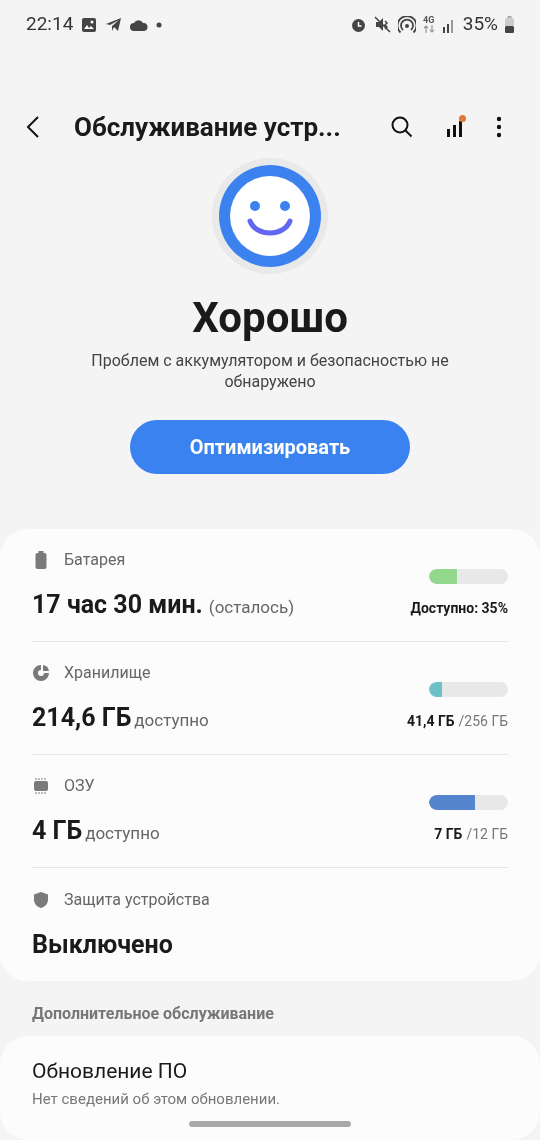 The height and width of the screenshot is (1140, 540). Describe the element at coordinates (95, 559) in the screenshot. I see `item-label: Батарея` at that location.